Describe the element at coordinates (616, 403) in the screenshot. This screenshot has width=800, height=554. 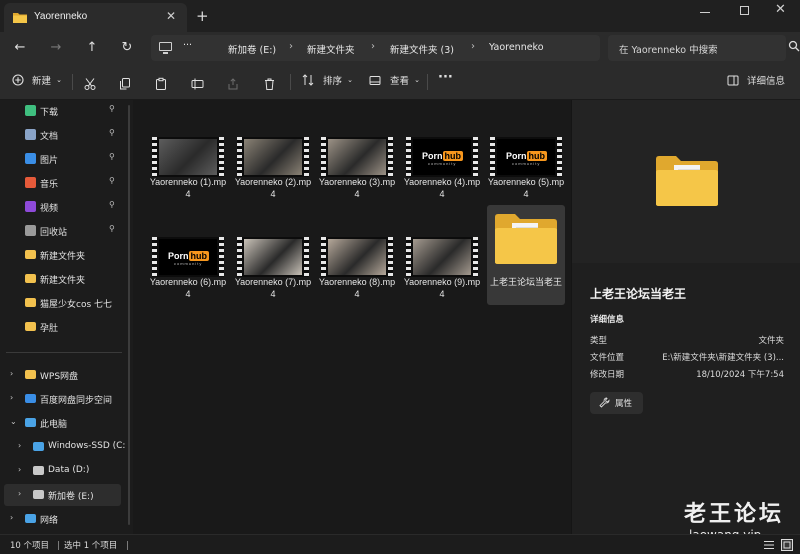
I see `properties-button: 属性` at that location.